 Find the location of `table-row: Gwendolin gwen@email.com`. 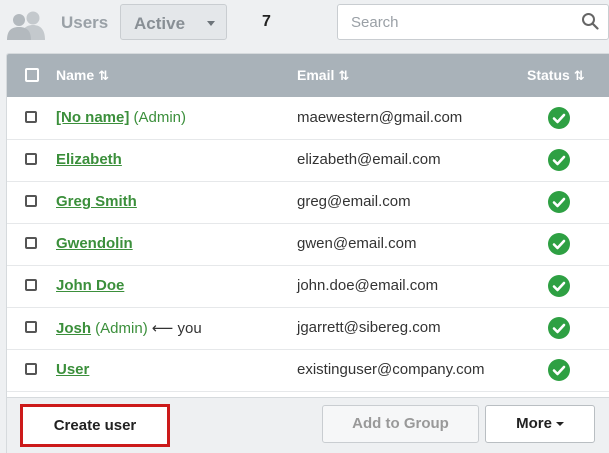

table-row: Gwendolin gwen@email.com is located at coordinates (308, 244).